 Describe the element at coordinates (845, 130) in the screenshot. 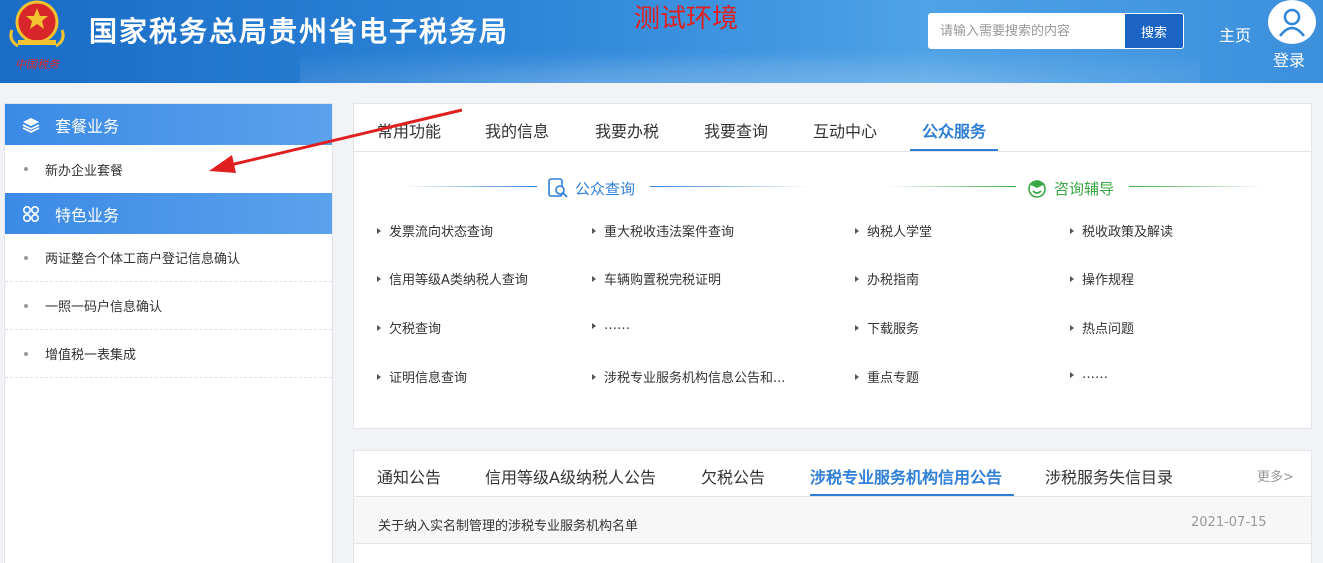

I see `tab-interaction: 互动中心` at that location.